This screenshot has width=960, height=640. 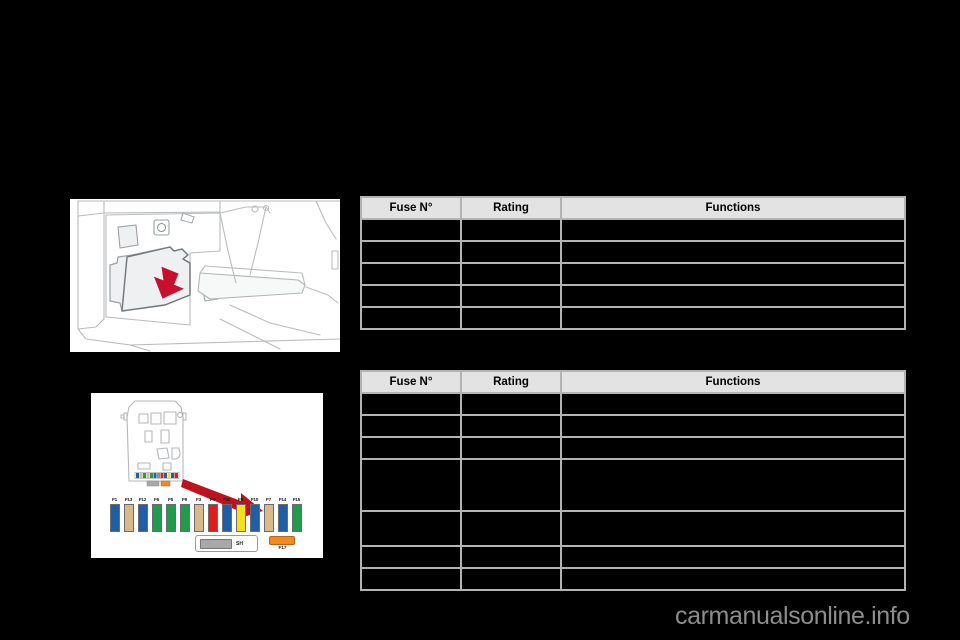 What do you see at coordinates (128, 499) in the screenshot?
I see `fuse-slot-label: F13` at bounding box center [128, 499].